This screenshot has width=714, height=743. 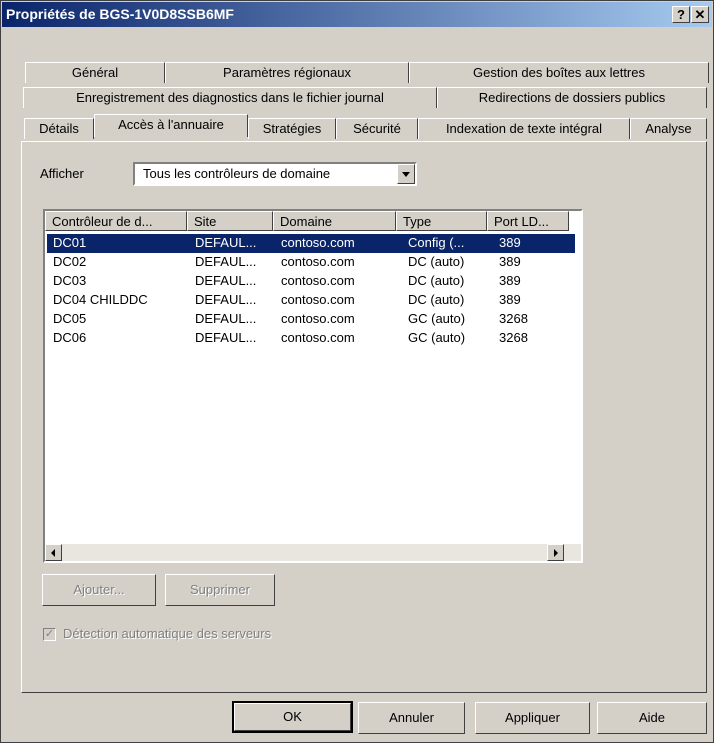 What do you see at coordinates (524, 128) in the screenshot?
I see `tab-full-text-indexing: Indexation de texte intégral` at bounding box center [524, 128].